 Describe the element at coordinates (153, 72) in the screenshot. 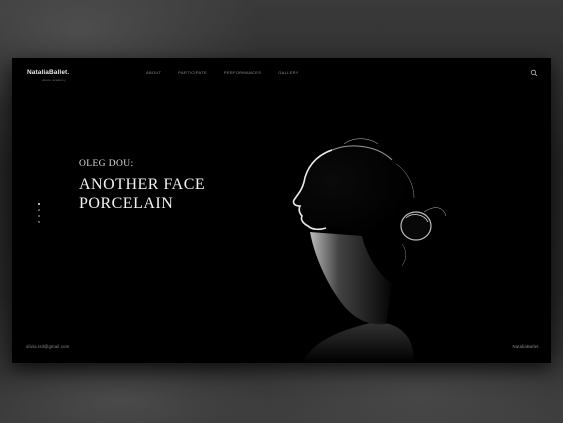

I see `nav-item-about: ABOUT` at that location.